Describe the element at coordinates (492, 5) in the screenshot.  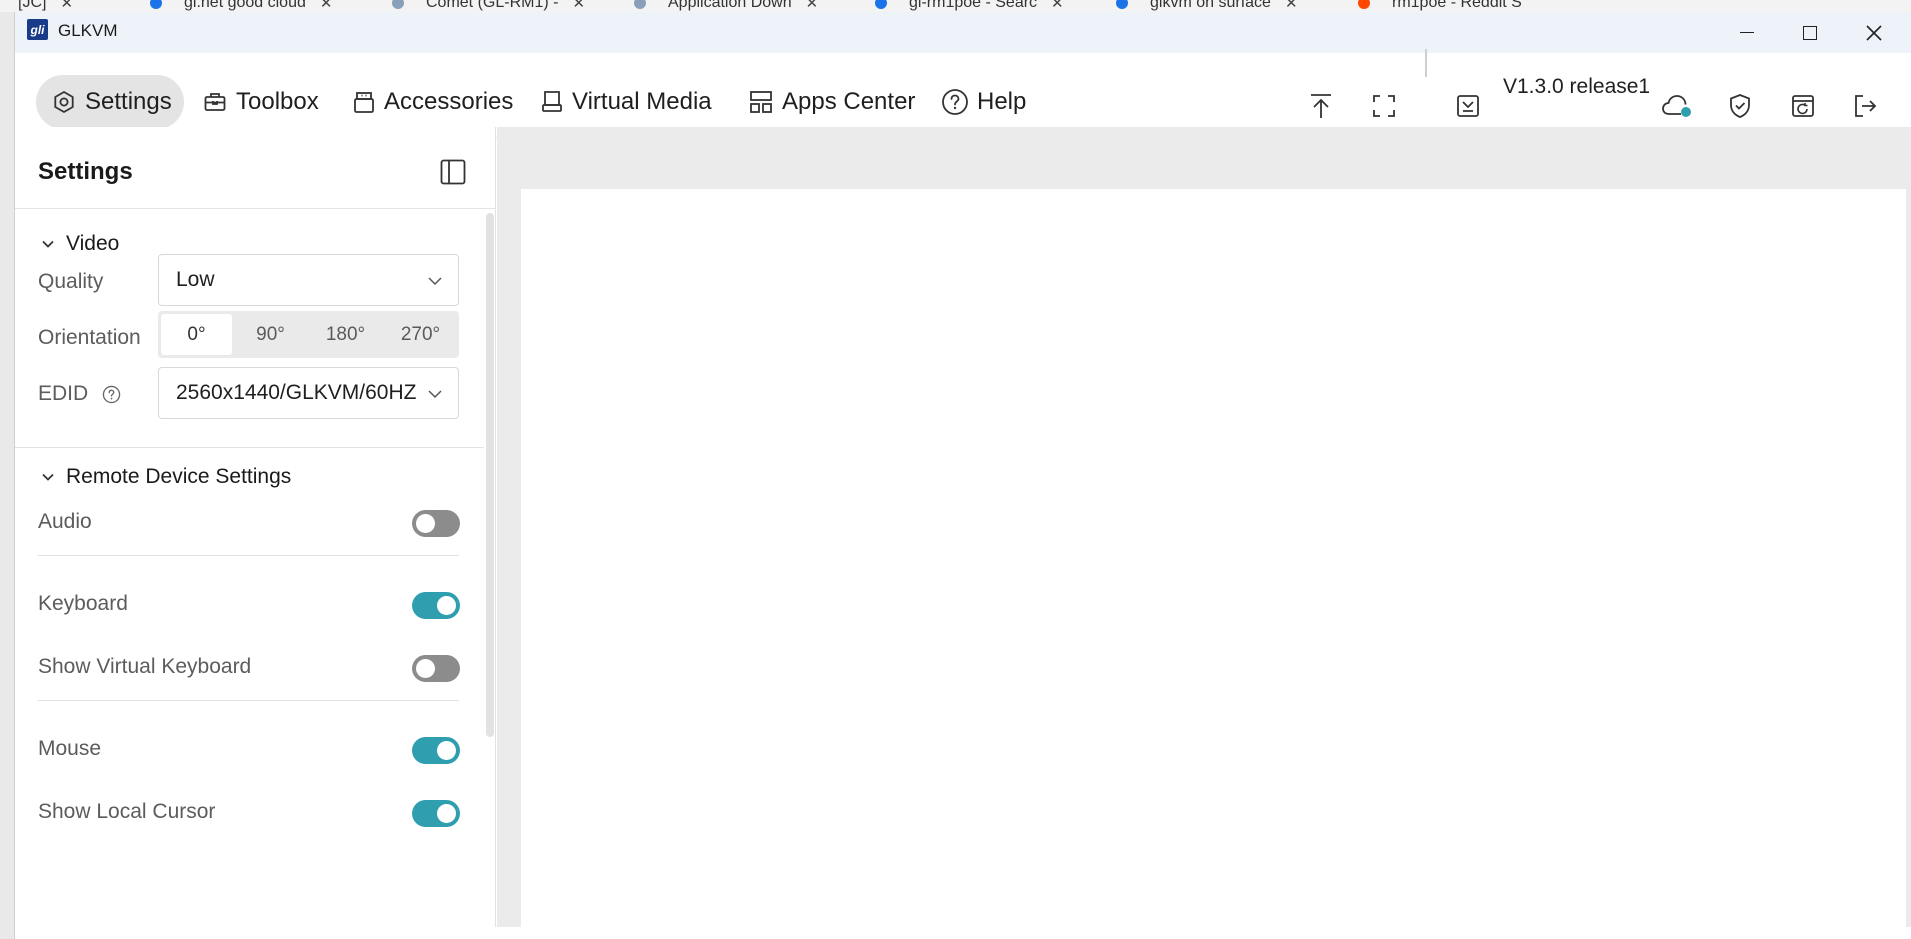
I see `browser-tab-title: Comet (GL-RM1) -` at that location.